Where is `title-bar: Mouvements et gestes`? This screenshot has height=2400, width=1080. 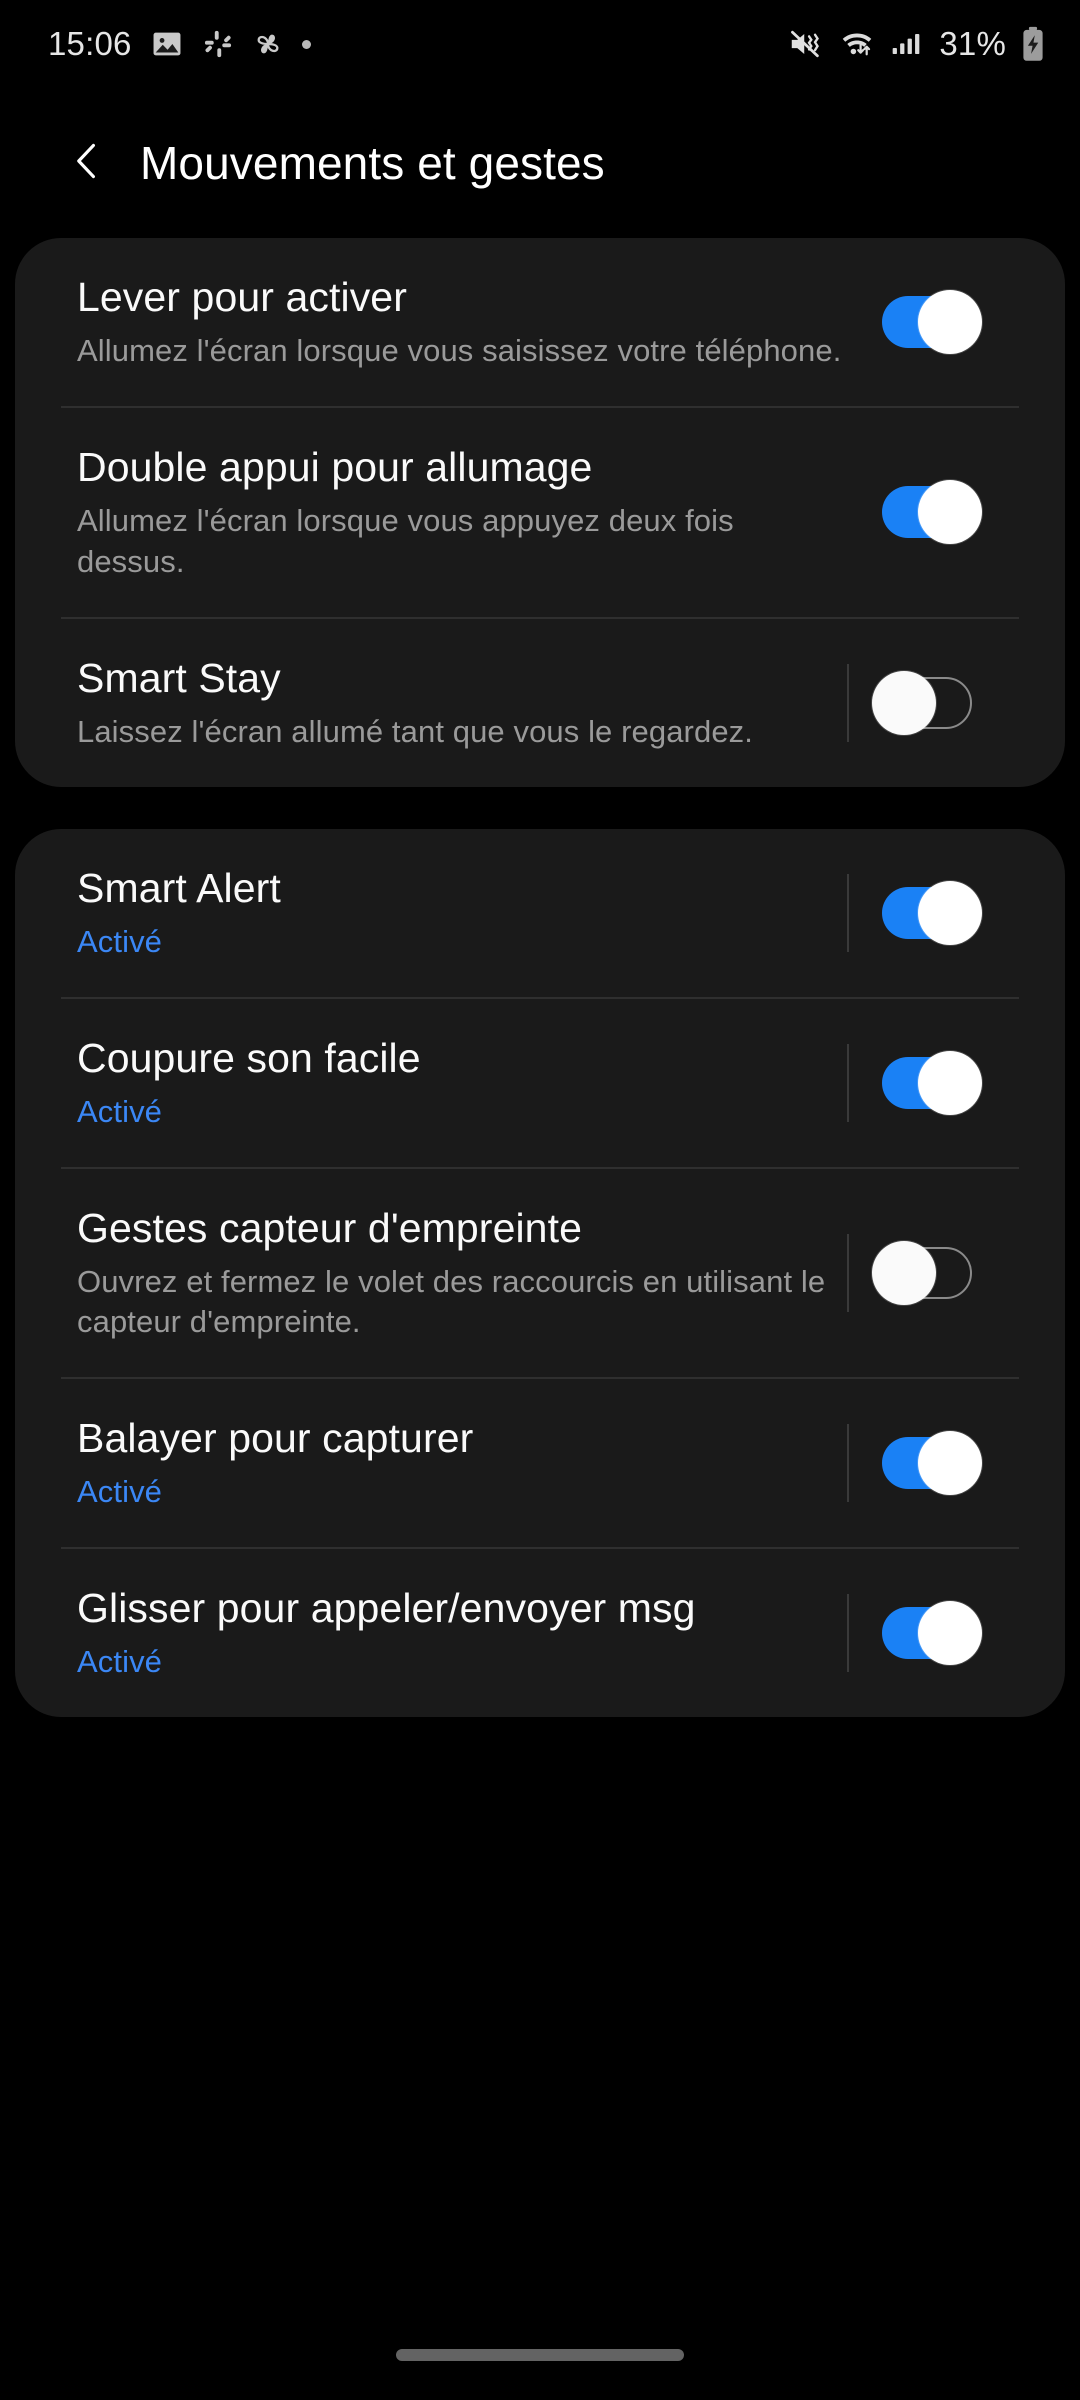
title-bar: Mouvements et gestes is located at coordinates (540, 163).